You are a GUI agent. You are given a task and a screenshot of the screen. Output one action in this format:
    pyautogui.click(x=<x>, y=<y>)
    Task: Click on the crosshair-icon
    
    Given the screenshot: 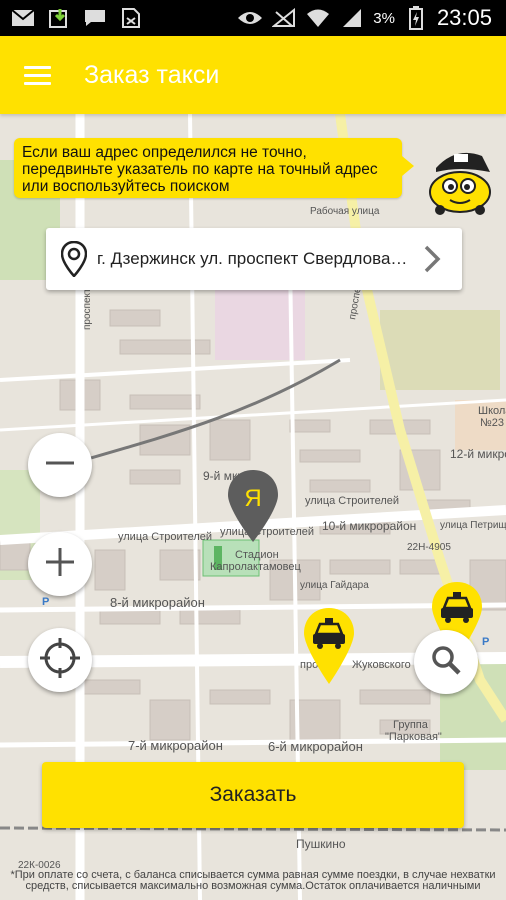 What is the action you would take?
    pyautogui.click(x=60, y=660)
    